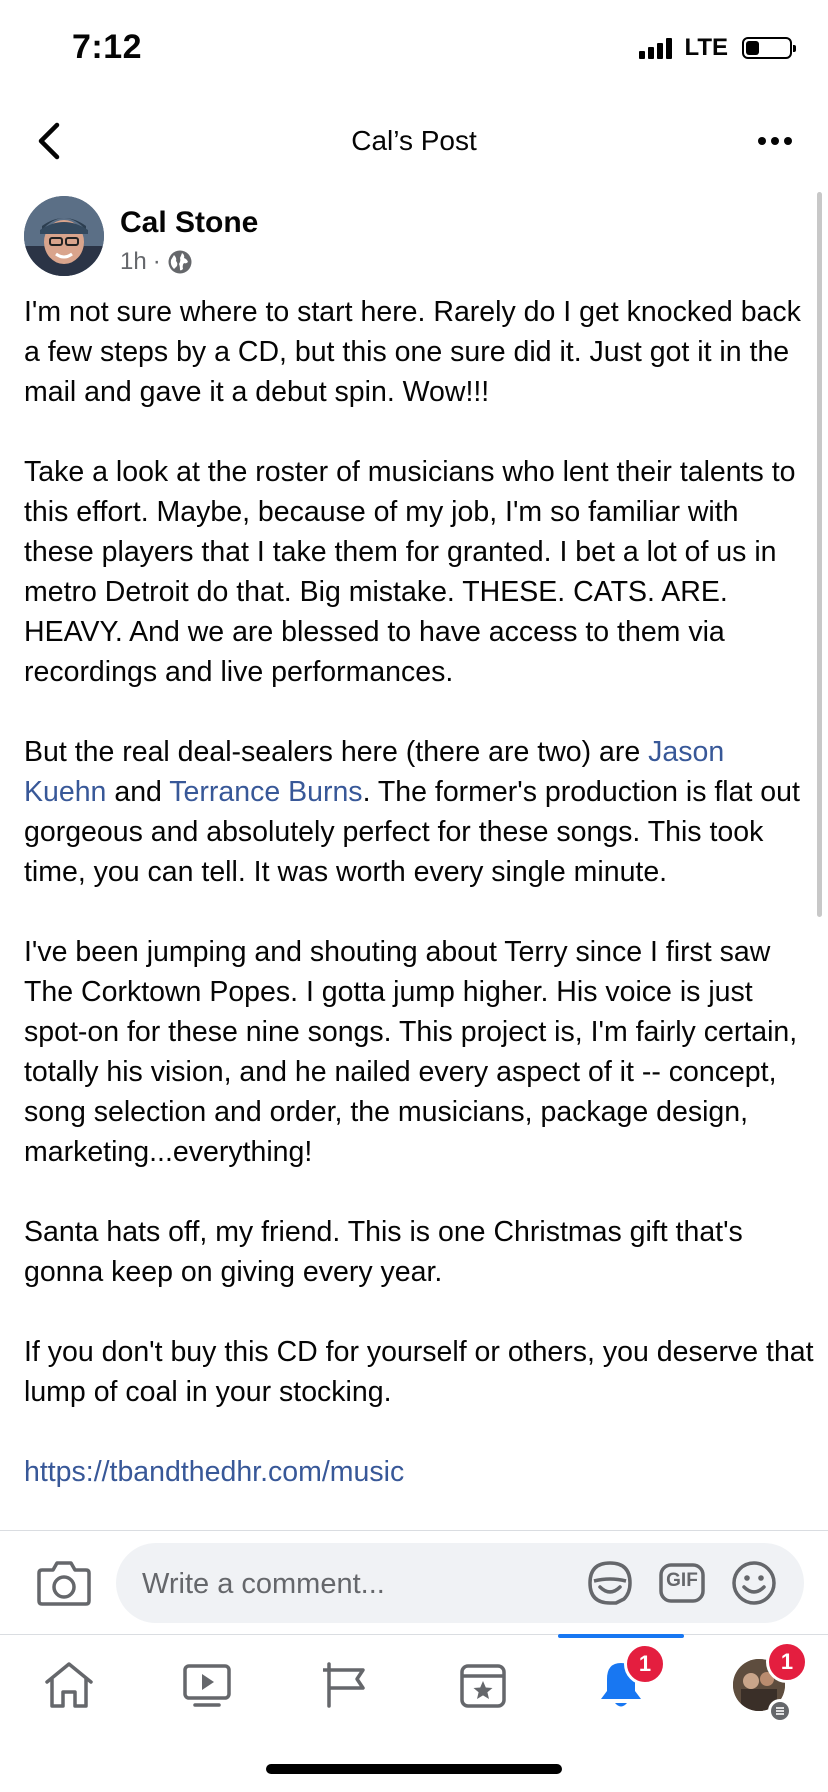 The width and height of the screenshot is (828, 1792). I want to click on emoji-icon, so click(754, 1583).